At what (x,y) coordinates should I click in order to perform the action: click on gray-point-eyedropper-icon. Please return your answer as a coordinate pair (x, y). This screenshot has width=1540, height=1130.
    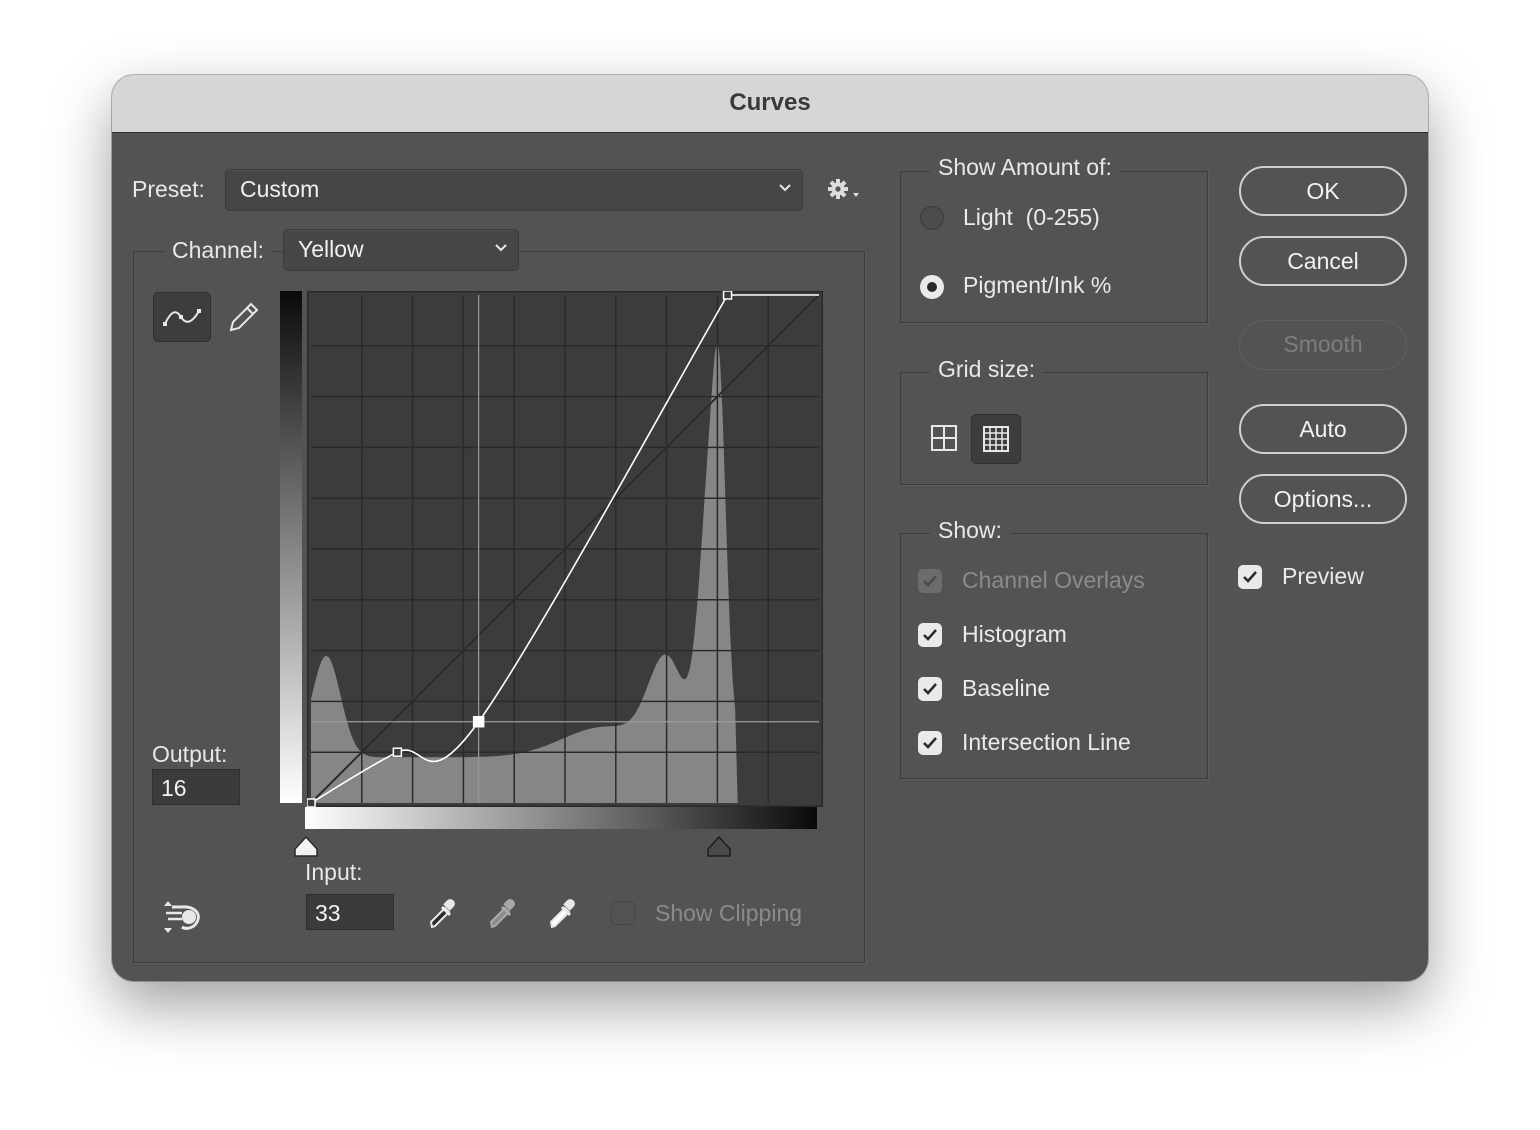
    Looking at the image, I should click on (504, 913).